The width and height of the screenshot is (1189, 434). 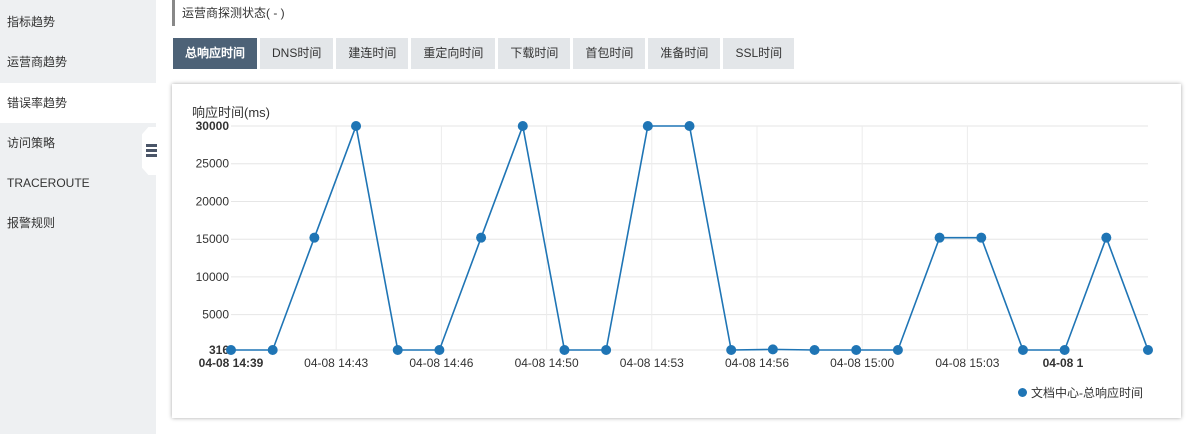 What do you see at coordinates (78, 62) in the screenshot?
I see `sidebar-item: 运营商趋势` at bounding box center [78, 62].